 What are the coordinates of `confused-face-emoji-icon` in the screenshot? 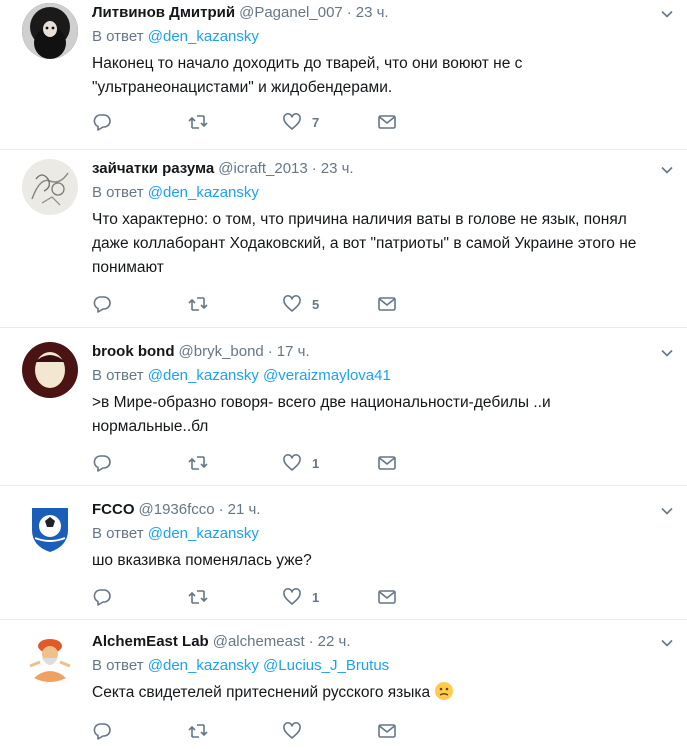 It's located at (444, 691).